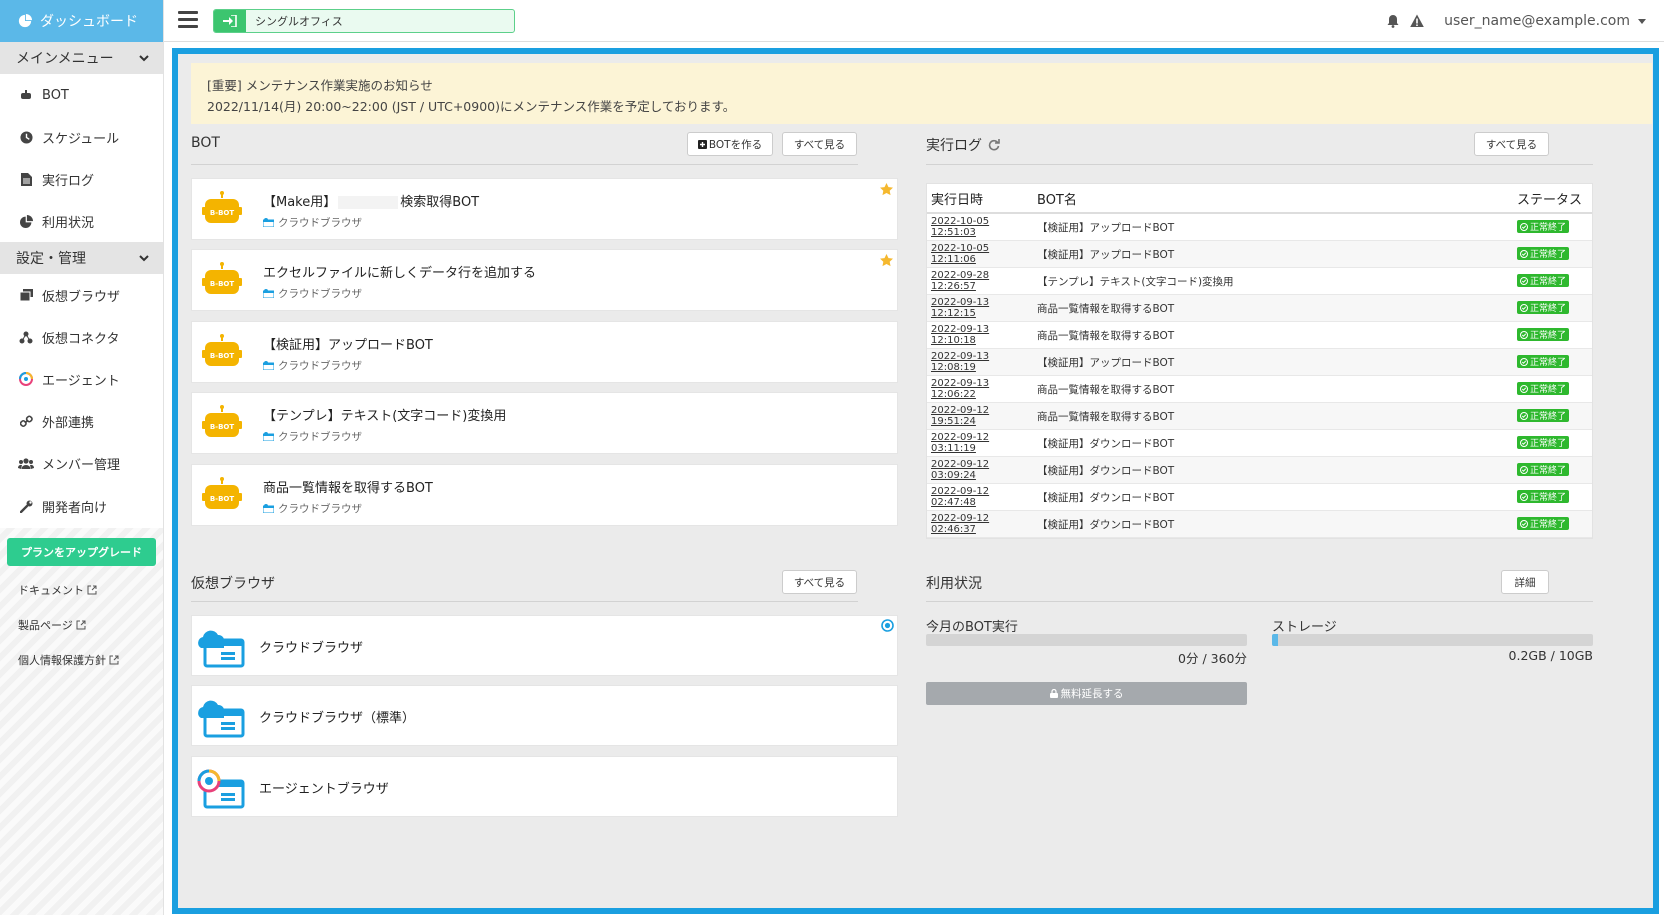  Describe the element at coordinates (982, 335) in the screenshot. I see `log-date-link: 2022-09-13 12:10:18` at that location.